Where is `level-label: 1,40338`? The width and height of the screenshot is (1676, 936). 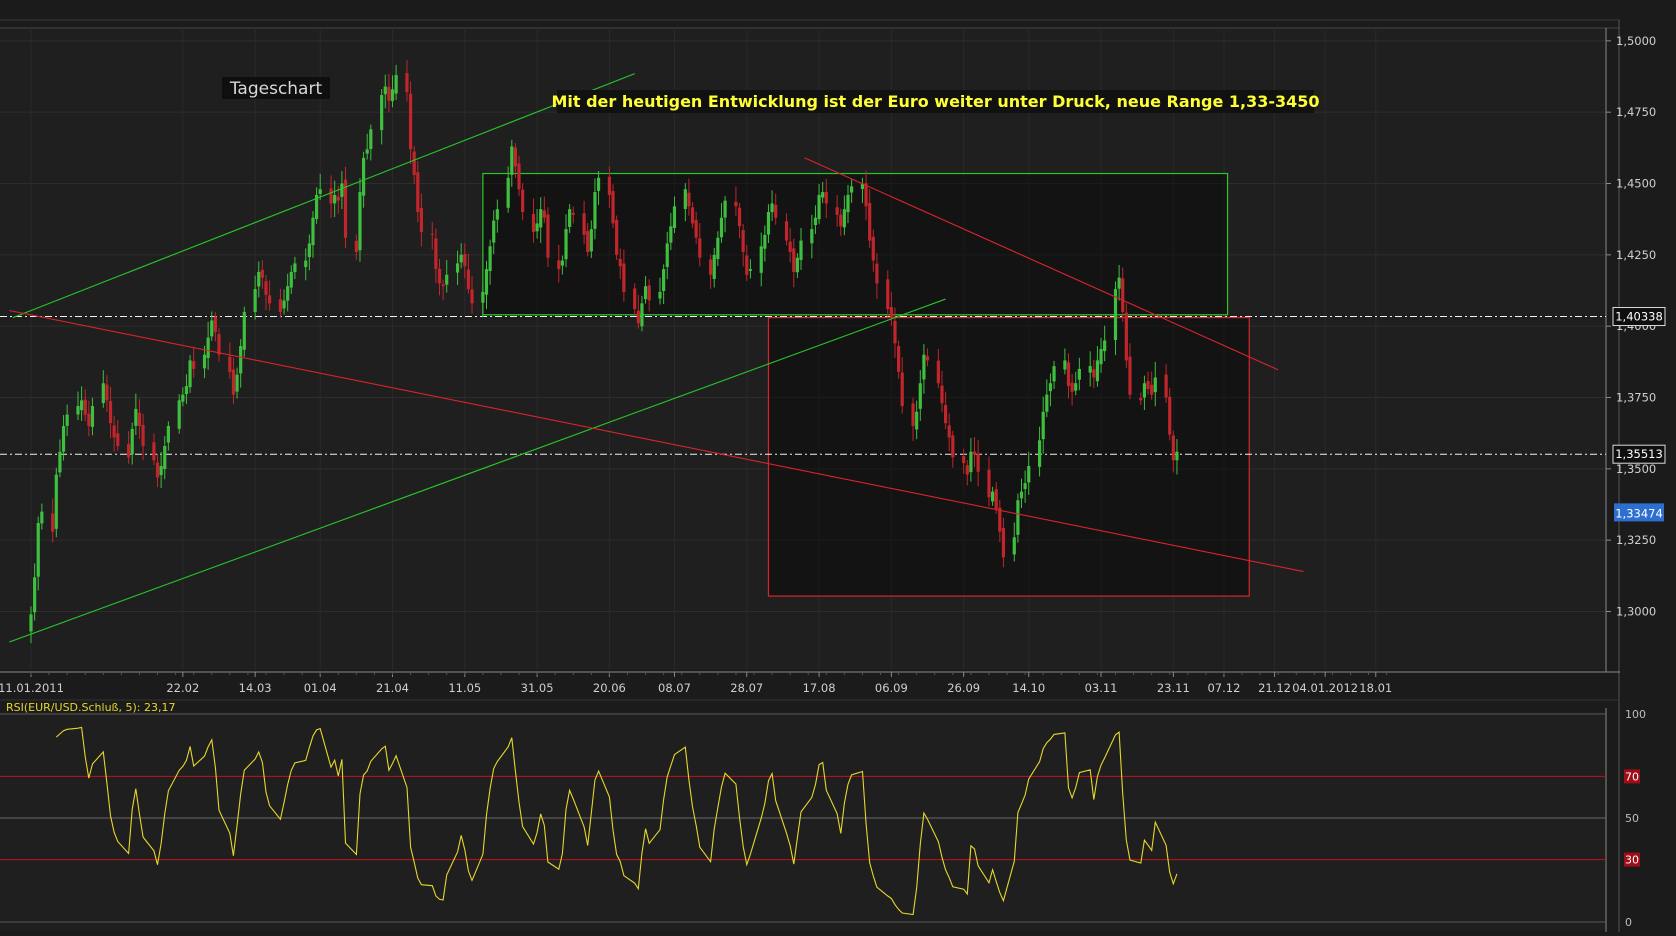 level-label: 1,40338 is located at coordinates (1639, 317).